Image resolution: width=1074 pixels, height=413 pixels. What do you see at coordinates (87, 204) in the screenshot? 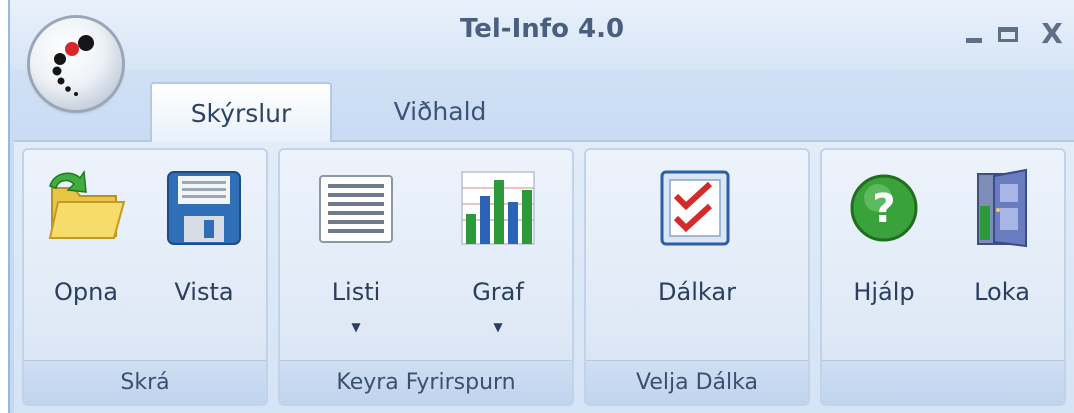
I see `folder-open-icon` at bounding box center [87, 204].